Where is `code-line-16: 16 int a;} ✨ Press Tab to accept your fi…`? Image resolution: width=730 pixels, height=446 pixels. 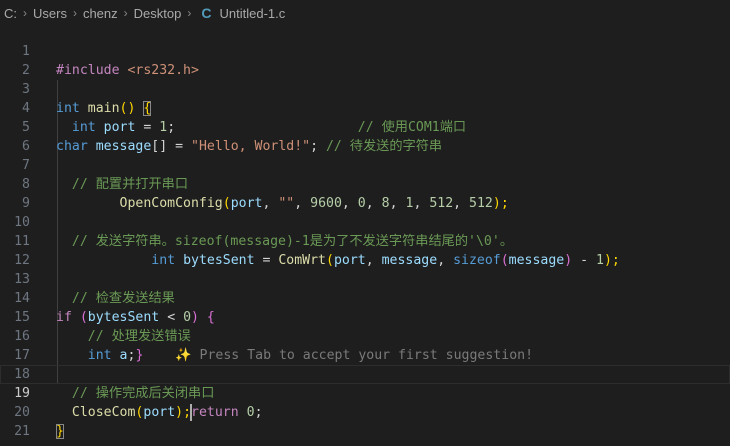 code-line-16: 16 int a;} ✨ Press Tab to accept your fi… is located at coordinates (365, 335).